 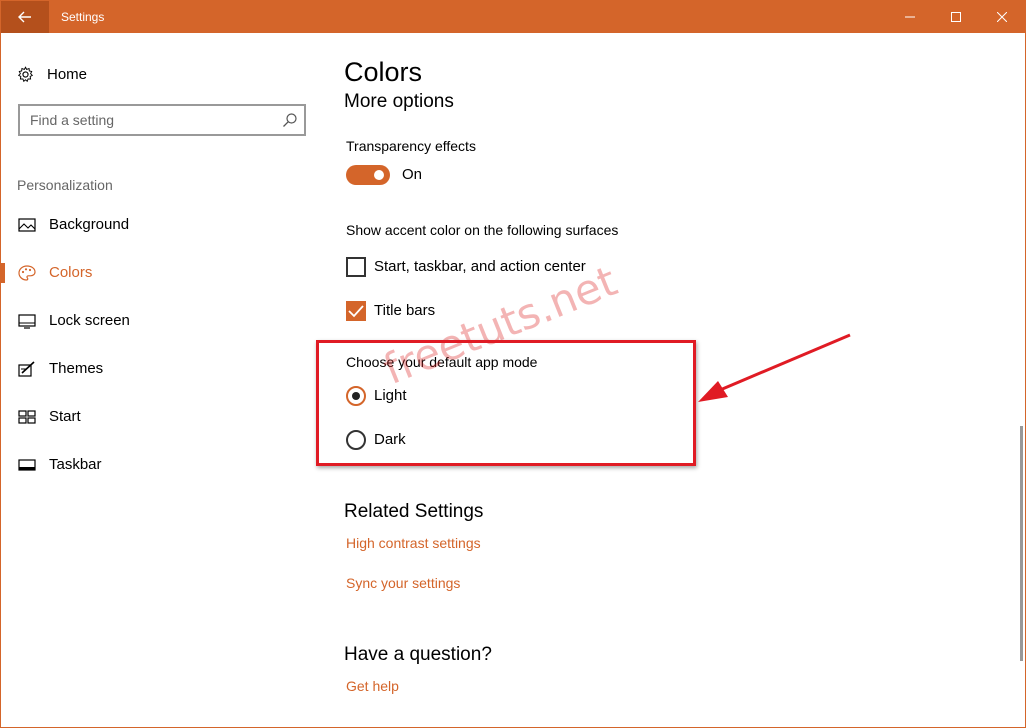 What do you see at coordinates (89, 224) in the screenshot?
I see `sidebar-item-label: Background` at bounding box center [89, 224].